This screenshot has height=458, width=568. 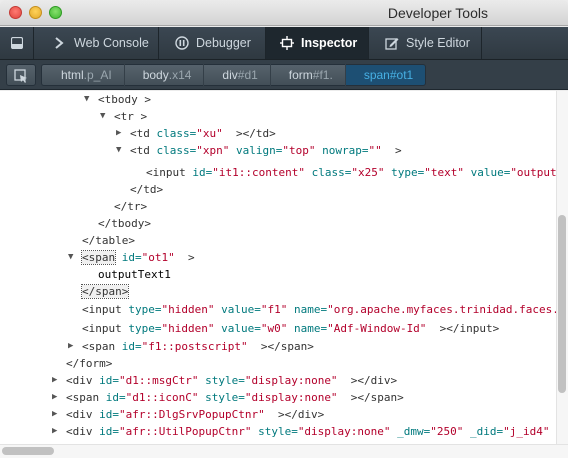 I want to click on element-picker-button, so click(x=21, y=75).